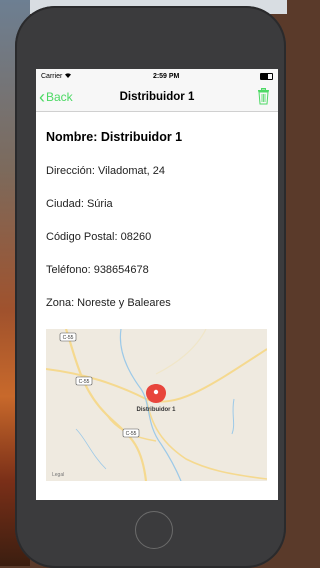 The width and height of the screenshot is (320, 568). Describe the element at coordinates (42, 97) in the screenshot. I see `chevron-left-icon: ‹` at that location.